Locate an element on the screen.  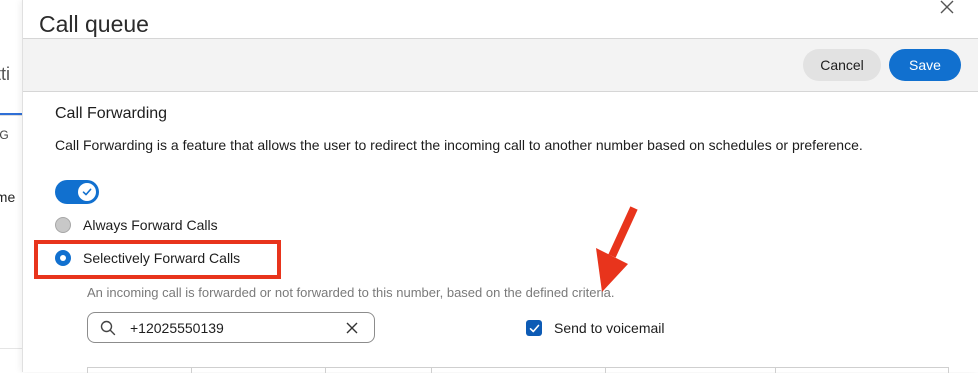
background-text: nt G is located at coordinates (4, 135).